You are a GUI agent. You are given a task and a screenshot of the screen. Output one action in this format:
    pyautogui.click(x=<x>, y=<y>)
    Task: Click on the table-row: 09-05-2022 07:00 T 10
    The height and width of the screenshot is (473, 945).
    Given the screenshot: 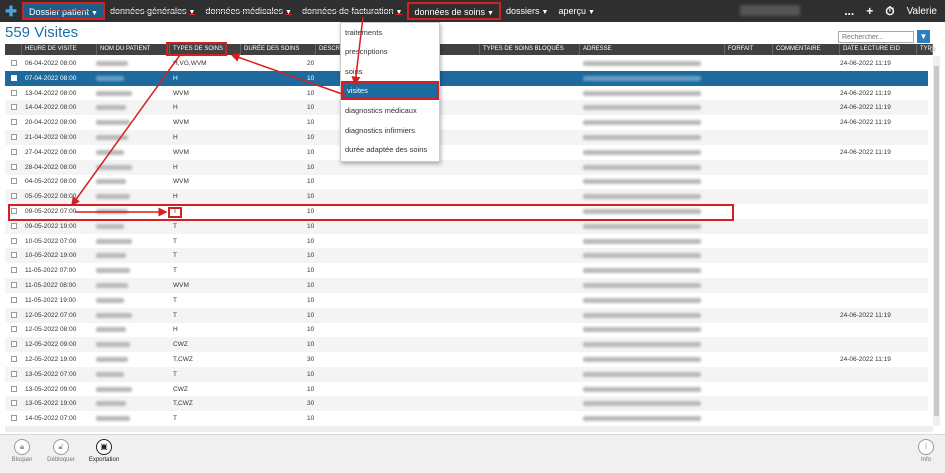 What is the action you would take?
    pyautogui.click(x=466, y=211)
    